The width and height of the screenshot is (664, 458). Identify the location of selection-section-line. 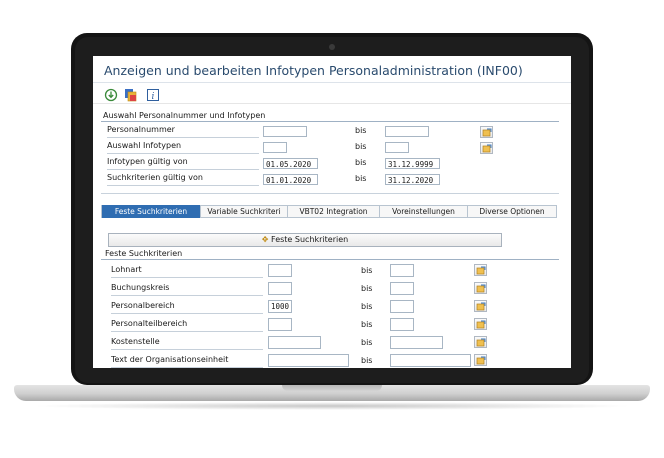
(330, 121).